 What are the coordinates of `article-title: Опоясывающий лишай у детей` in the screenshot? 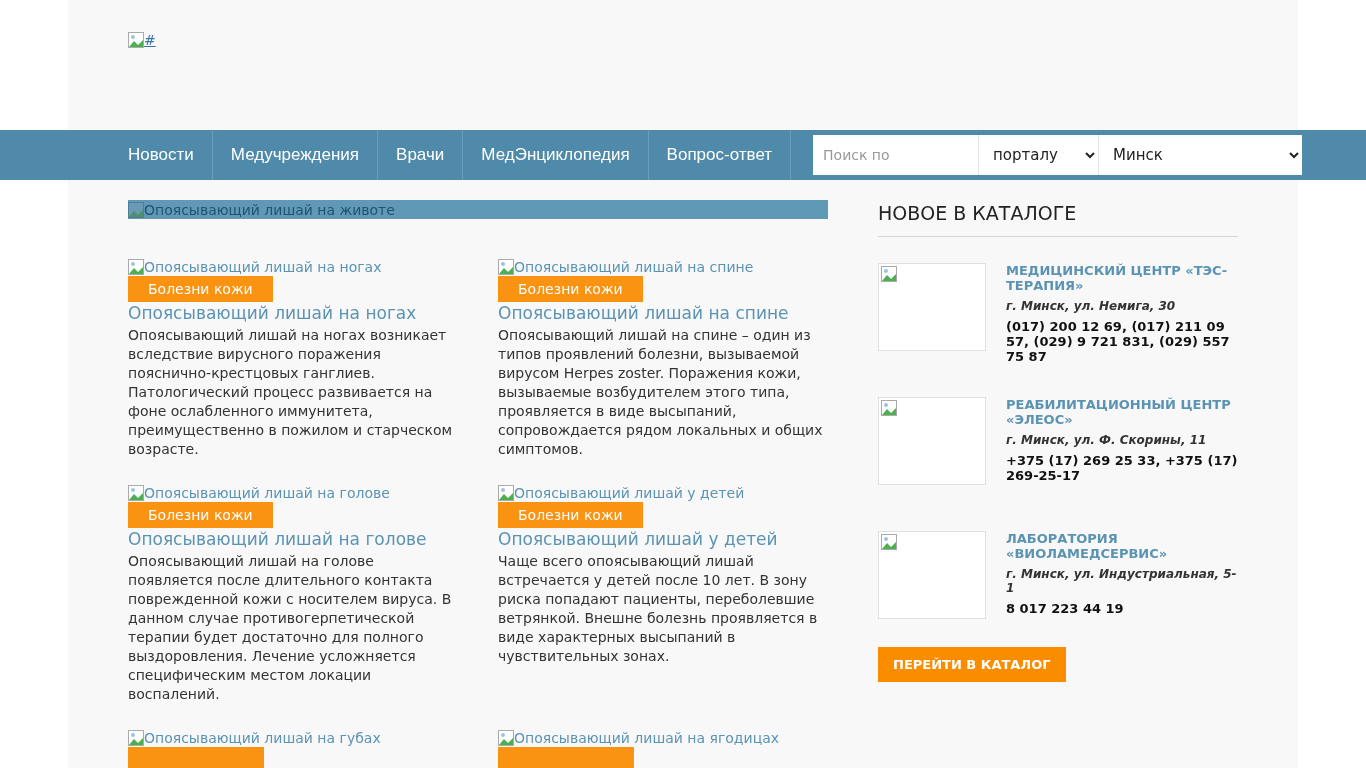 It's located at (638, 539).